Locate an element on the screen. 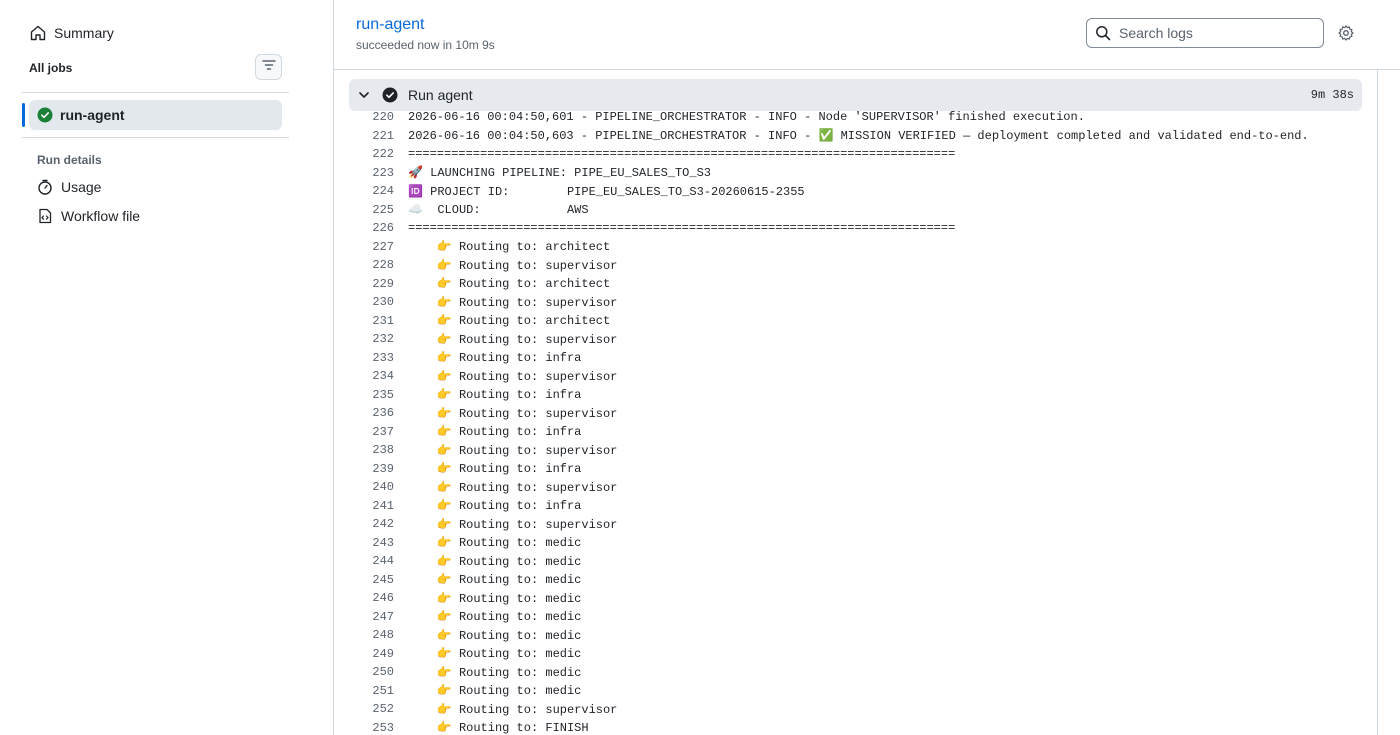 The width and height of the screenshot is (1400, 735). line-number: 223 is located at coordinates (364, 173).